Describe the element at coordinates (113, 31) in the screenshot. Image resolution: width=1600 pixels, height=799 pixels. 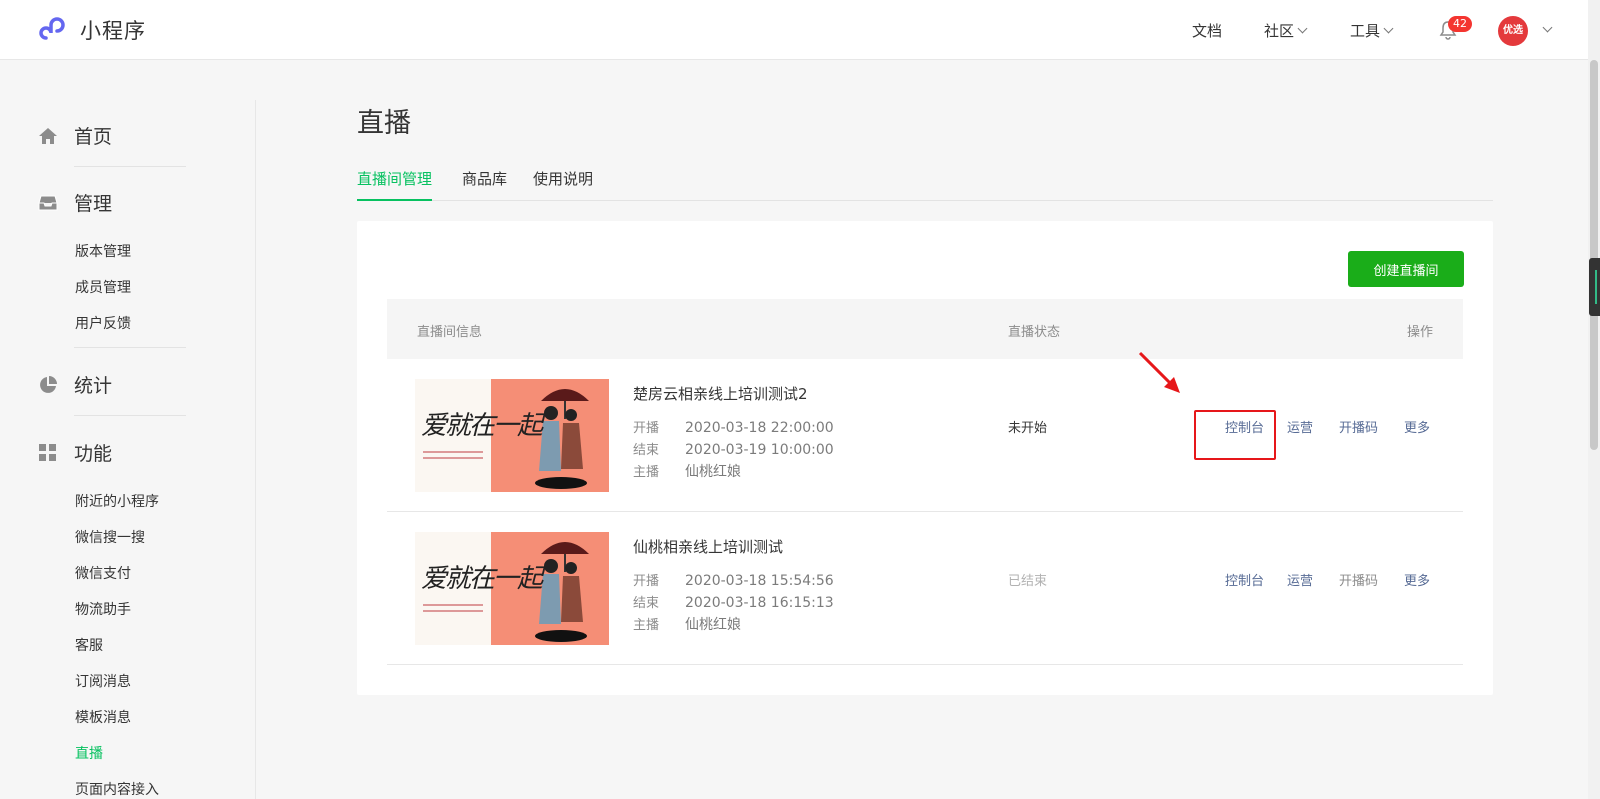
I see `app-name: 小程序` at that location.